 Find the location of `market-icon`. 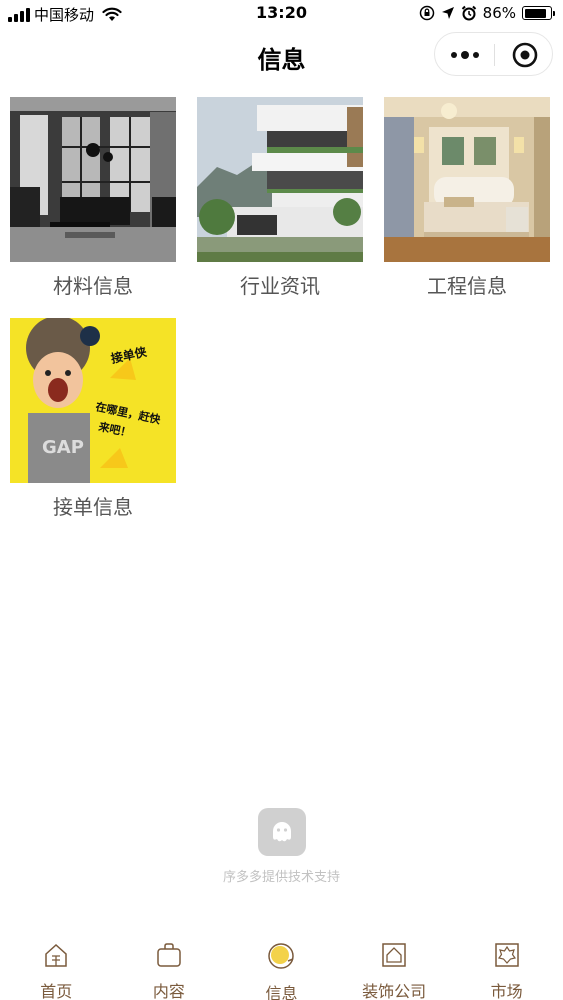

market-icon is located at coordinates (507, 955).